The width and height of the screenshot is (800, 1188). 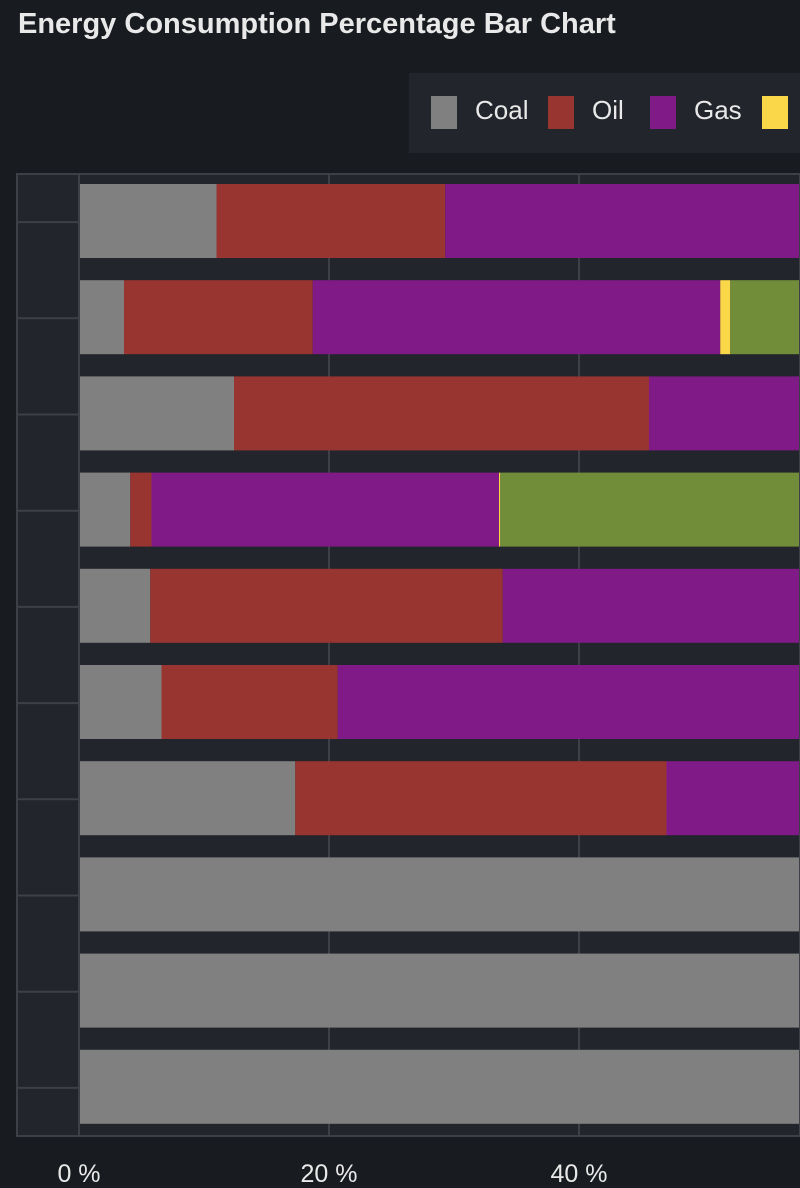 I want to click on x-axis-ticks: 0 %20 %40 %6, so click(x=332, y=1174).